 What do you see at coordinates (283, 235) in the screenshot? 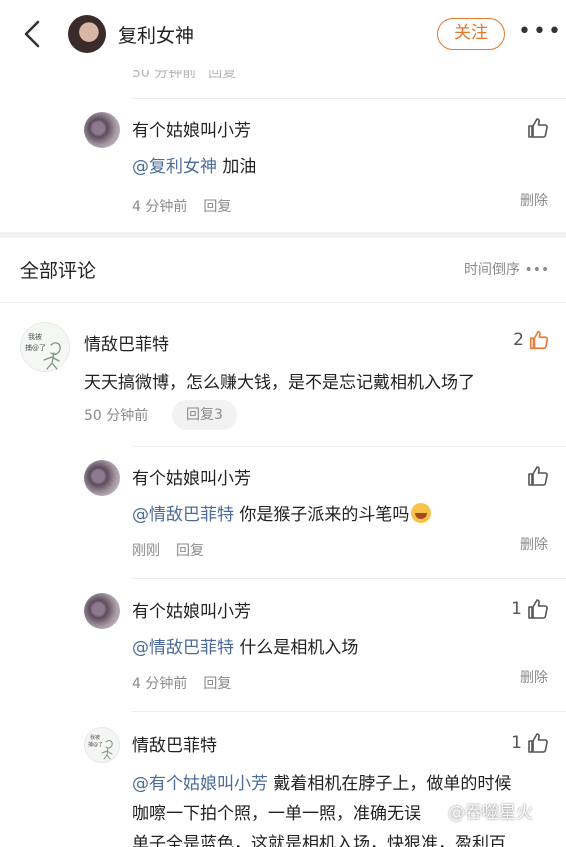
I see `section-separator` at bounding box center [283, 235].